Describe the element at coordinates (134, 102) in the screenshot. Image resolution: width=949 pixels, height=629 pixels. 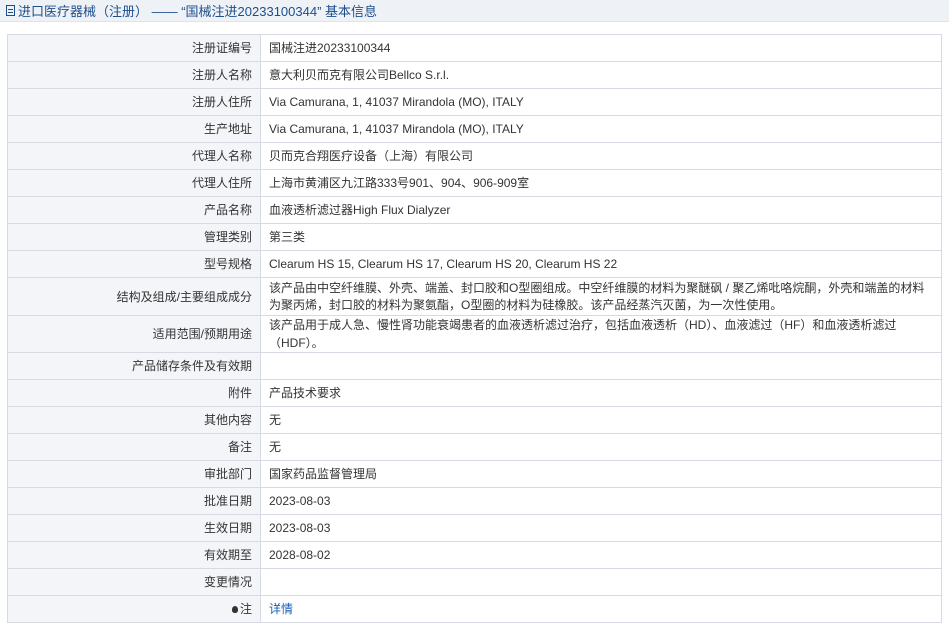
I see `row-label: 注册人住所` at that location.